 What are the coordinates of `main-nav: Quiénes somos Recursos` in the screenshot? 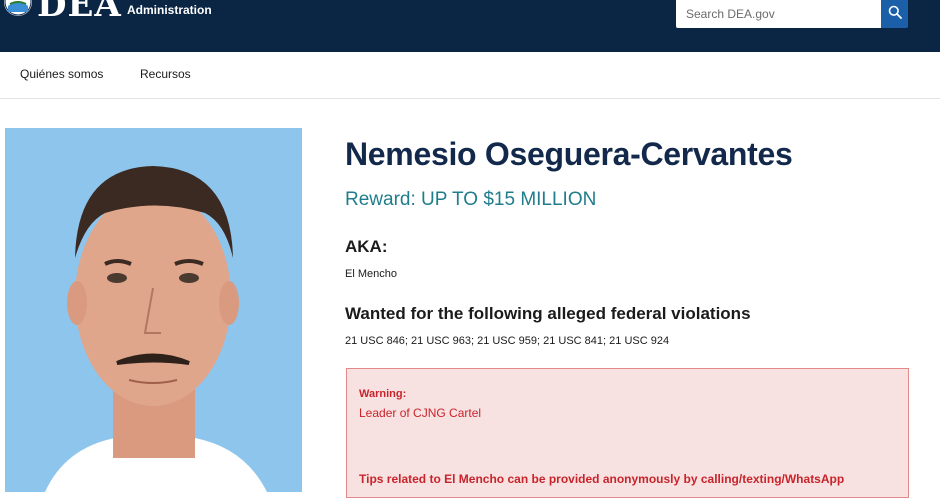 It's located at (470, 75).